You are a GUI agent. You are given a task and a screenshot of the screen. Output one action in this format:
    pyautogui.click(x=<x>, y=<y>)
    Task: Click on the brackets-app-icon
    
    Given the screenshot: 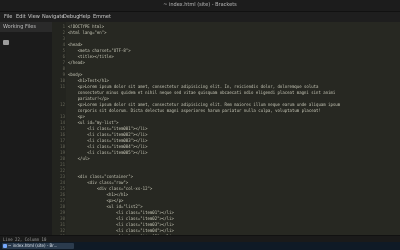 What is the action you would take?
    pyautogui.click(x=5, y=246)
    